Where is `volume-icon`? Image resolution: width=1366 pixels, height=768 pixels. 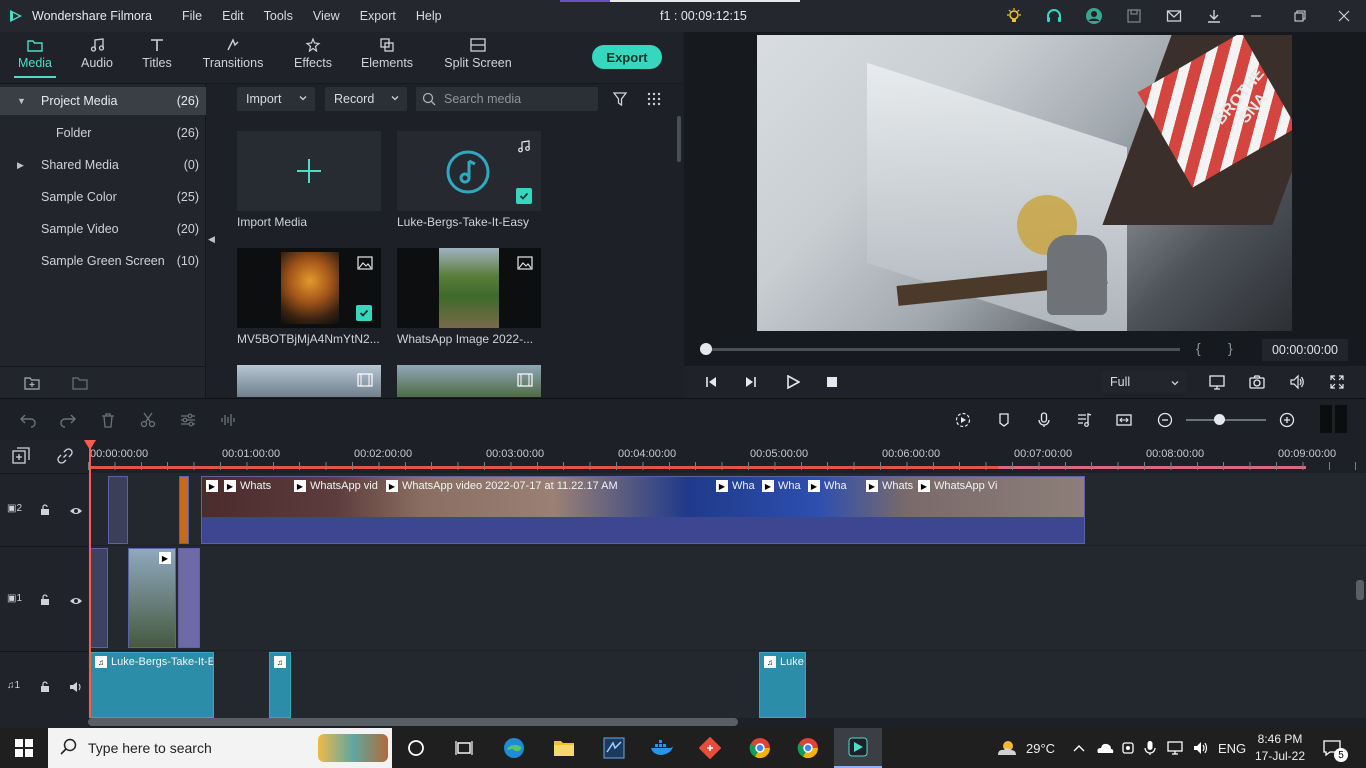 volume-icon is located at coordinates (1297, 383).